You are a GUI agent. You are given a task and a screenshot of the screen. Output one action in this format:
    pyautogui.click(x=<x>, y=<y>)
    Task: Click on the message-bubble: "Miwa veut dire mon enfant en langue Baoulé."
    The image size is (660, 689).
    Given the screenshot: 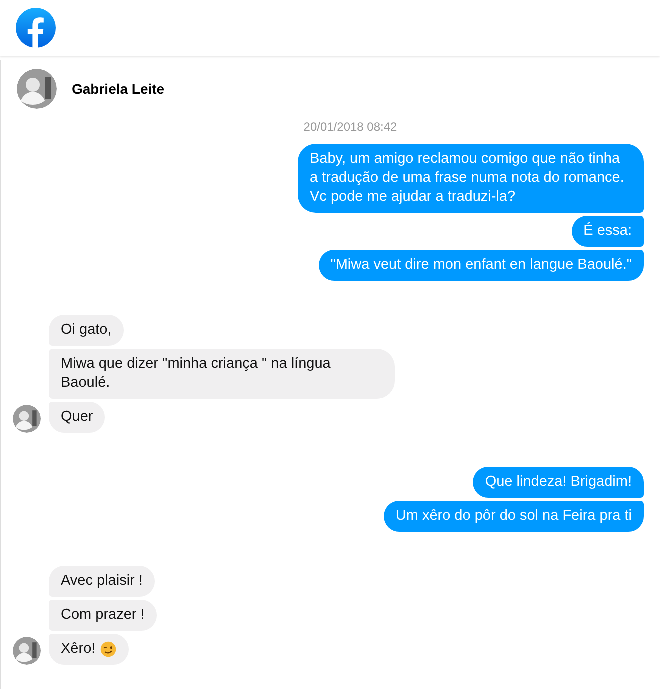 What is the action you would take?
    pyautogui.click(x=481, y=265)
    